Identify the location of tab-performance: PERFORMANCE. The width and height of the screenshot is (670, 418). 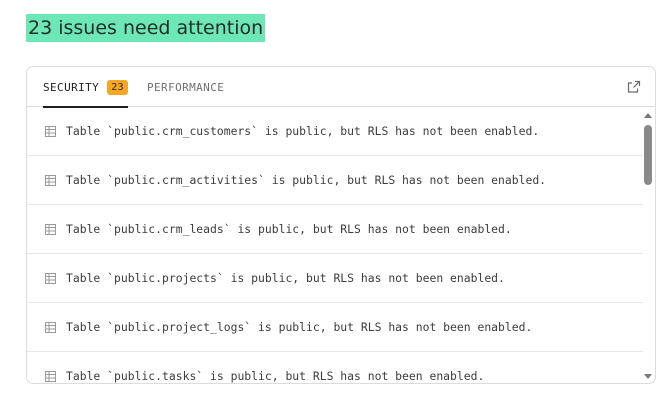
(185, 87).